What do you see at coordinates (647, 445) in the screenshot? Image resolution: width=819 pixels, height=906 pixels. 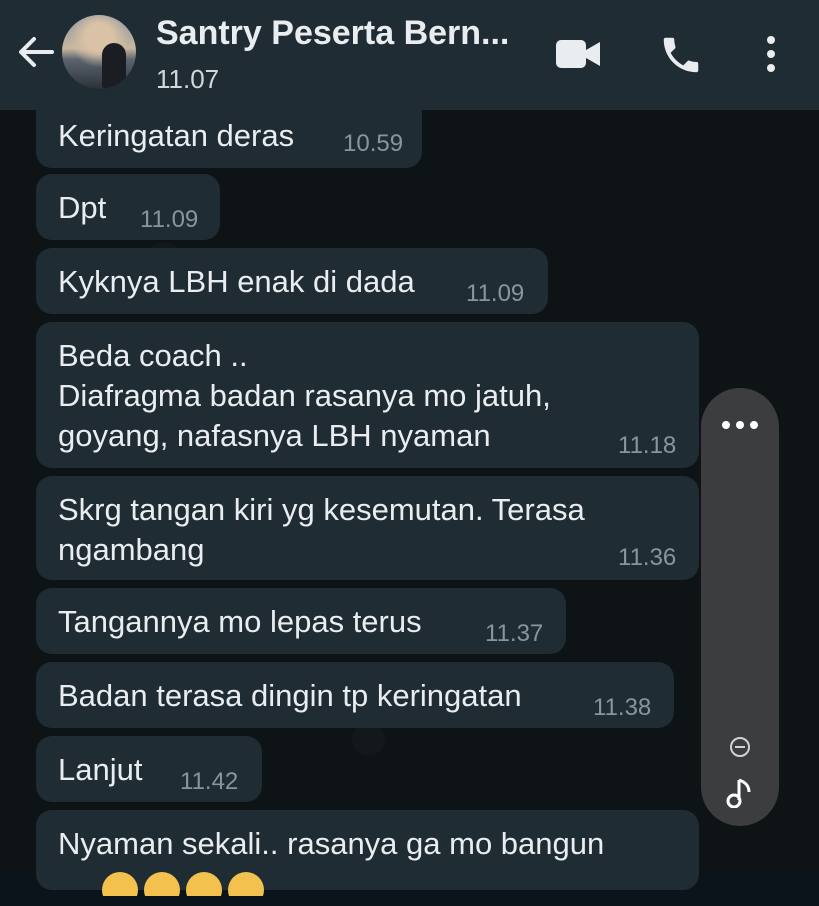 I see `message-time: 11.18` at bounding box center [647, 445].